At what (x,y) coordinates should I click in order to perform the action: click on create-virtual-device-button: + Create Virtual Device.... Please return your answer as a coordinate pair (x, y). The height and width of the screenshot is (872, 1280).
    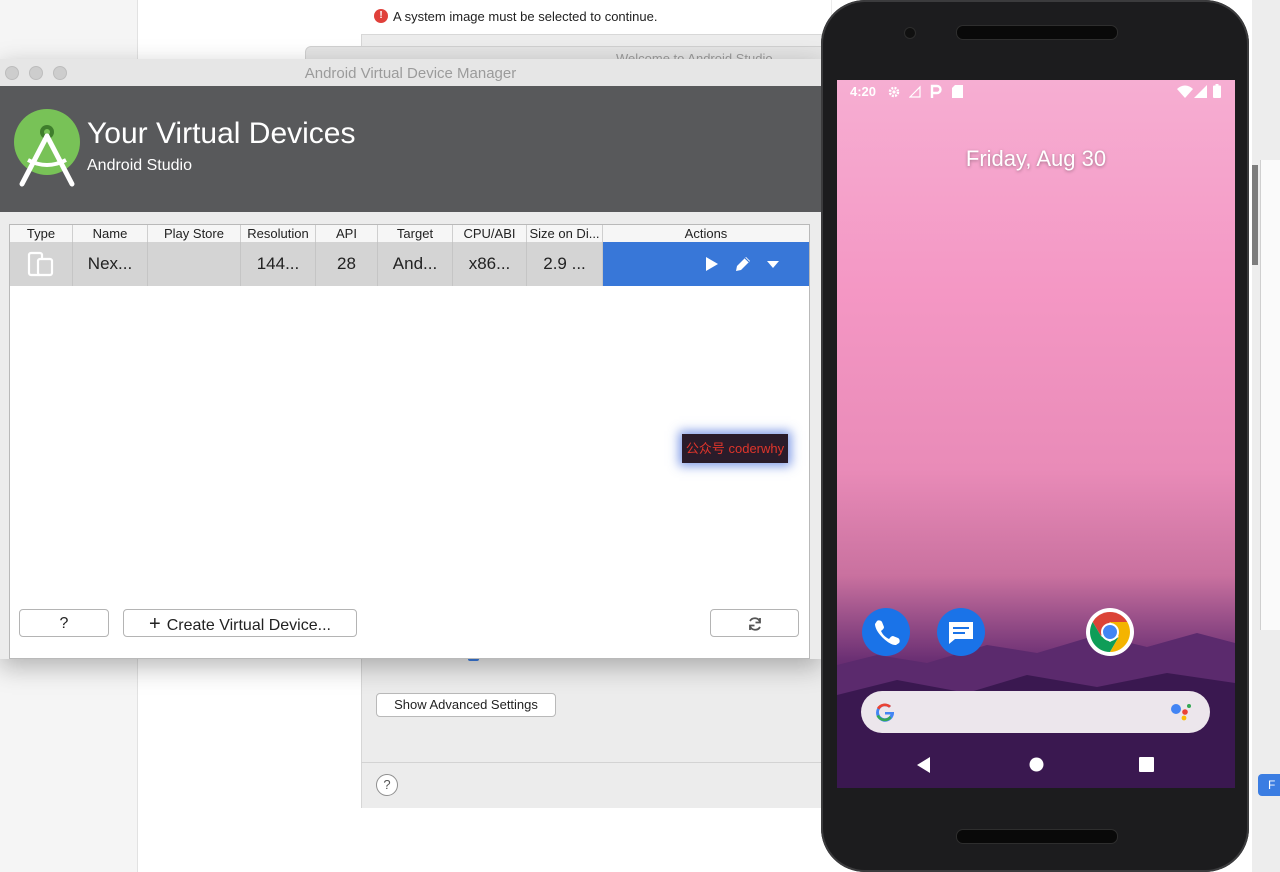
    Looking at the image, I should click on (240, 623).